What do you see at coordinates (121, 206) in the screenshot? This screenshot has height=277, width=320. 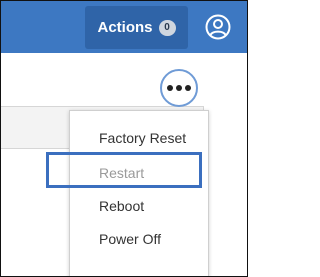 I see `menu-item-reboot: Reboot` at bounding box center [121, 206].